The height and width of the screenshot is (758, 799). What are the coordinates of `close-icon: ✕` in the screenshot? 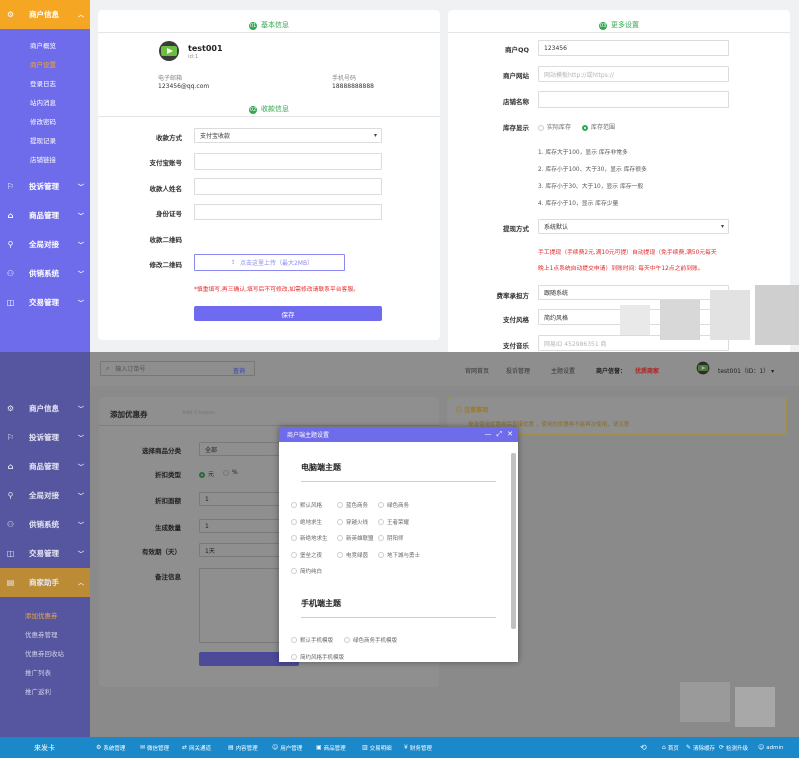 It's located at (510, 434).